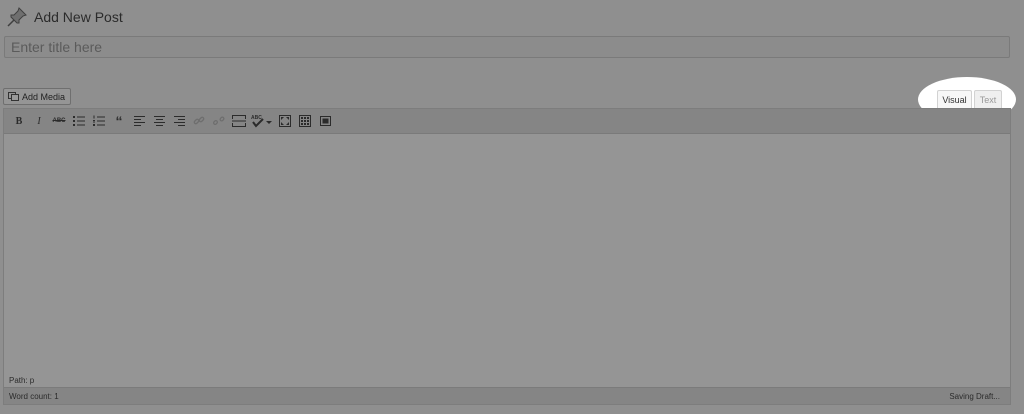 Image resolution: width=1024 pixels, height=414 pixels. Describe the element at coordinates (954, 99) in the screenshot. I see `tab-visual: Visual` at that location.